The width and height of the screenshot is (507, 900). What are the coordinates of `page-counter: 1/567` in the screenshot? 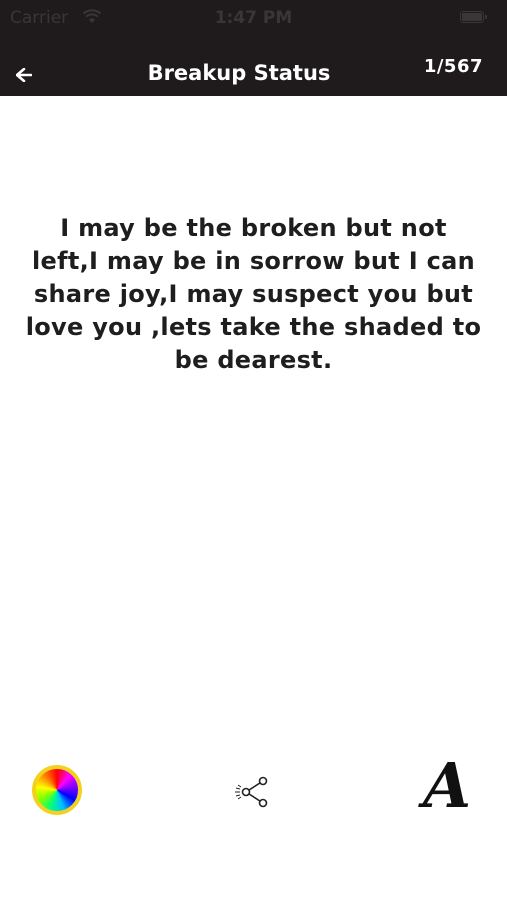 It's located at (453, 66).